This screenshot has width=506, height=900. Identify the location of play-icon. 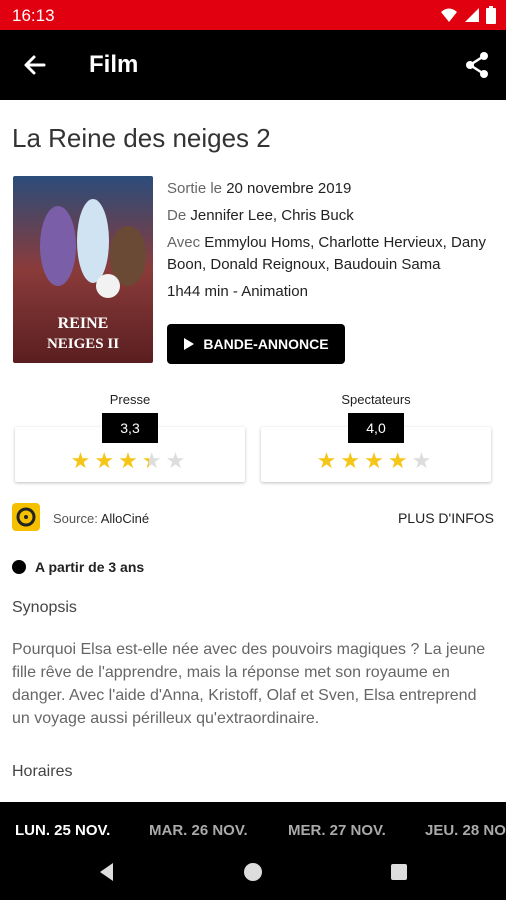
(189, 344).